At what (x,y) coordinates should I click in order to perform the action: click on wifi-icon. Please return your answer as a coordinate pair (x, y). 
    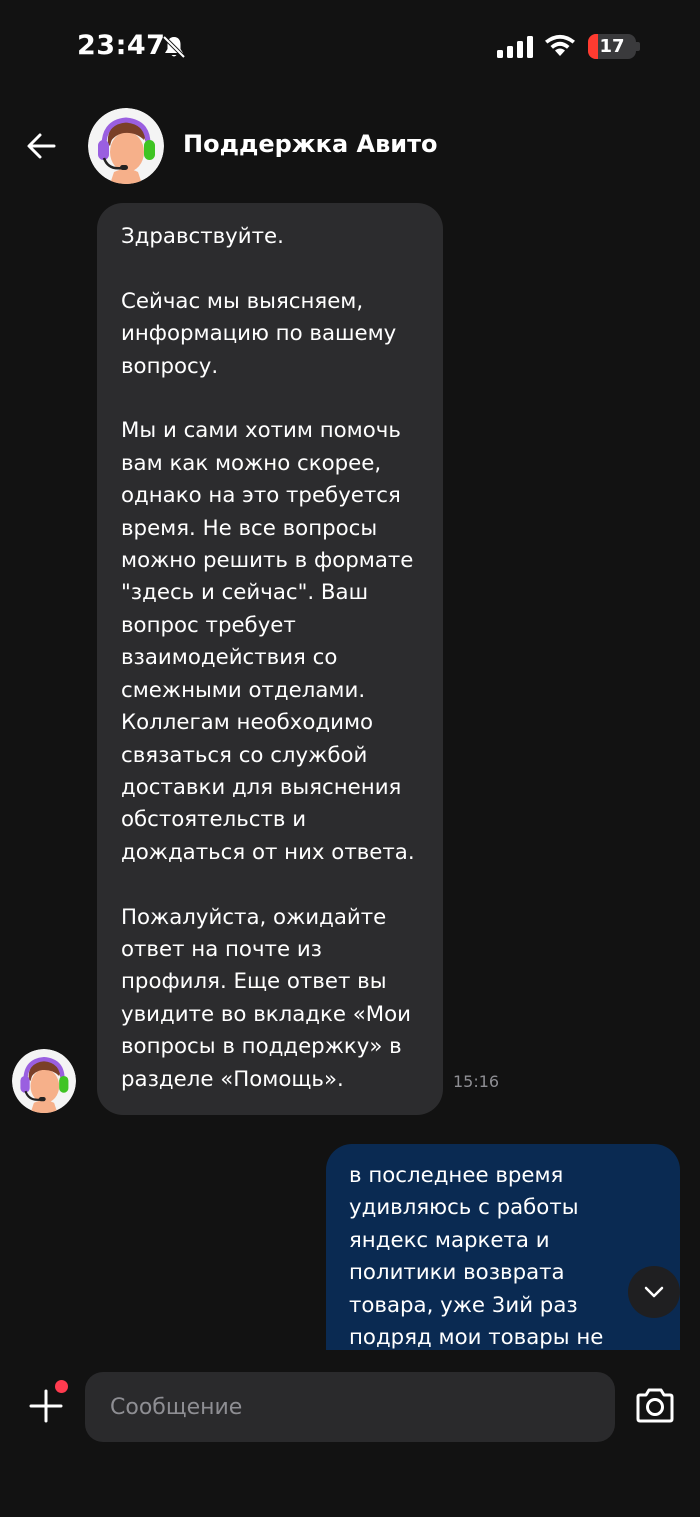
    Looking at the image, I should click on (560, 45).